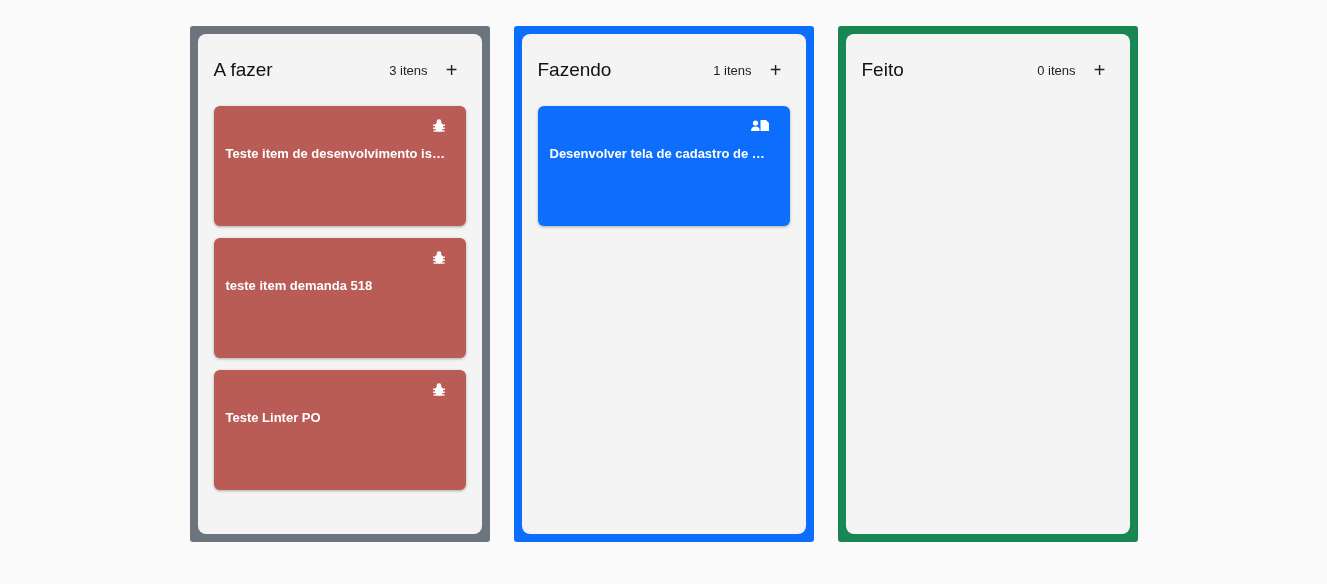  Describe the element at coordinates (339, 298) in the screenshot. I see `task-card: teste item demanda 518` at that location.